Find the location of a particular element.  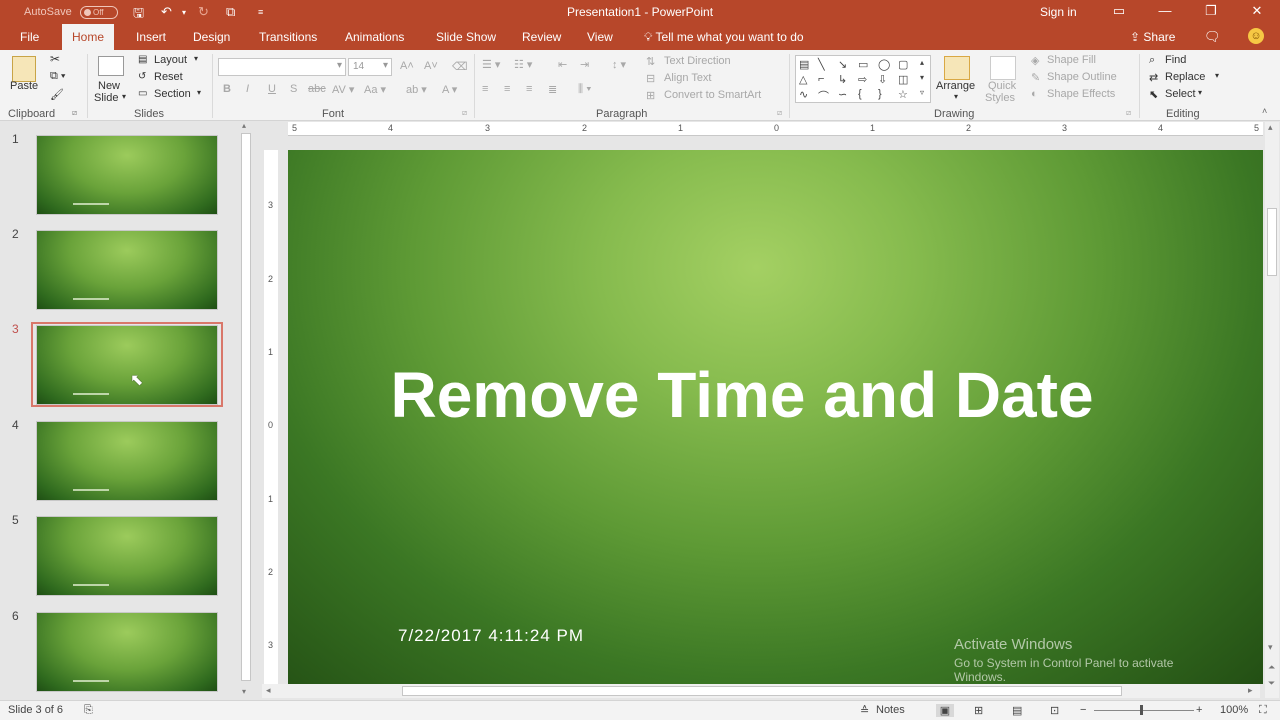

align-text-button: Align Text is located at coordinates (688, 78).